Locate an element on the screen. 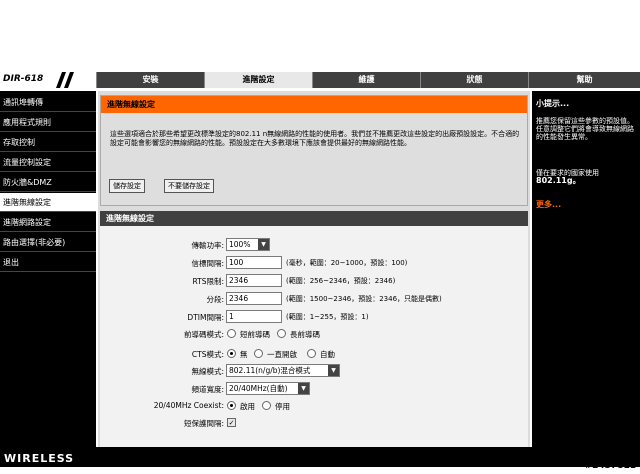  preamble-label: 前導碼模式: is located at coordinates (203, 334).